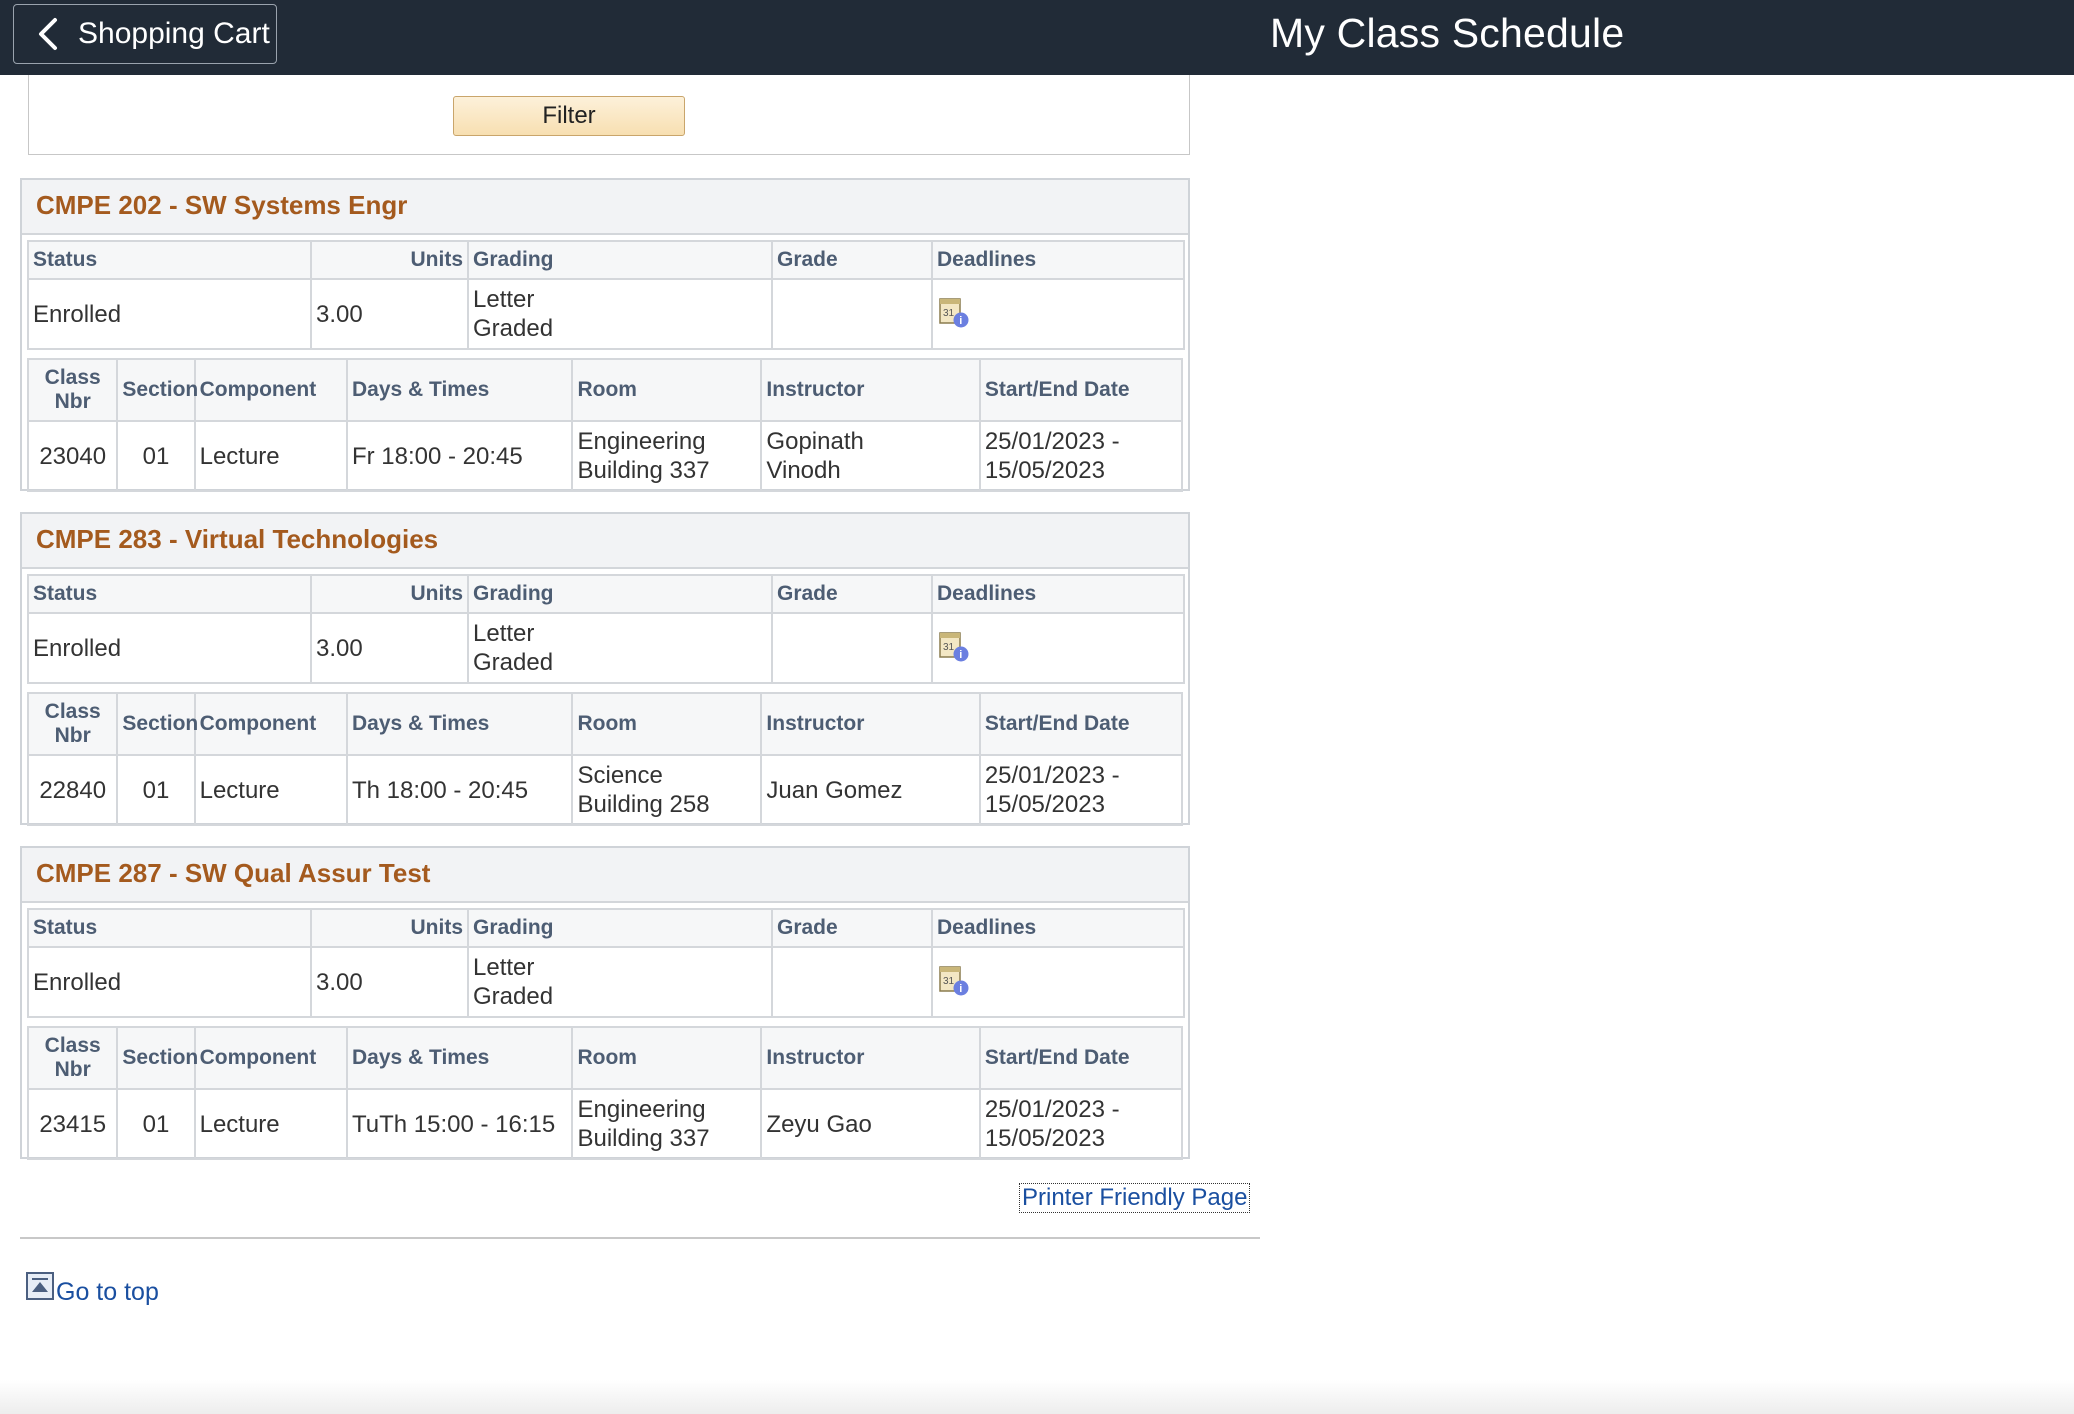  Describe the element at coordinates (605, 207) in the screenshot. I see `course-header: CMPE 202 - SW Systems Engr` at that location.